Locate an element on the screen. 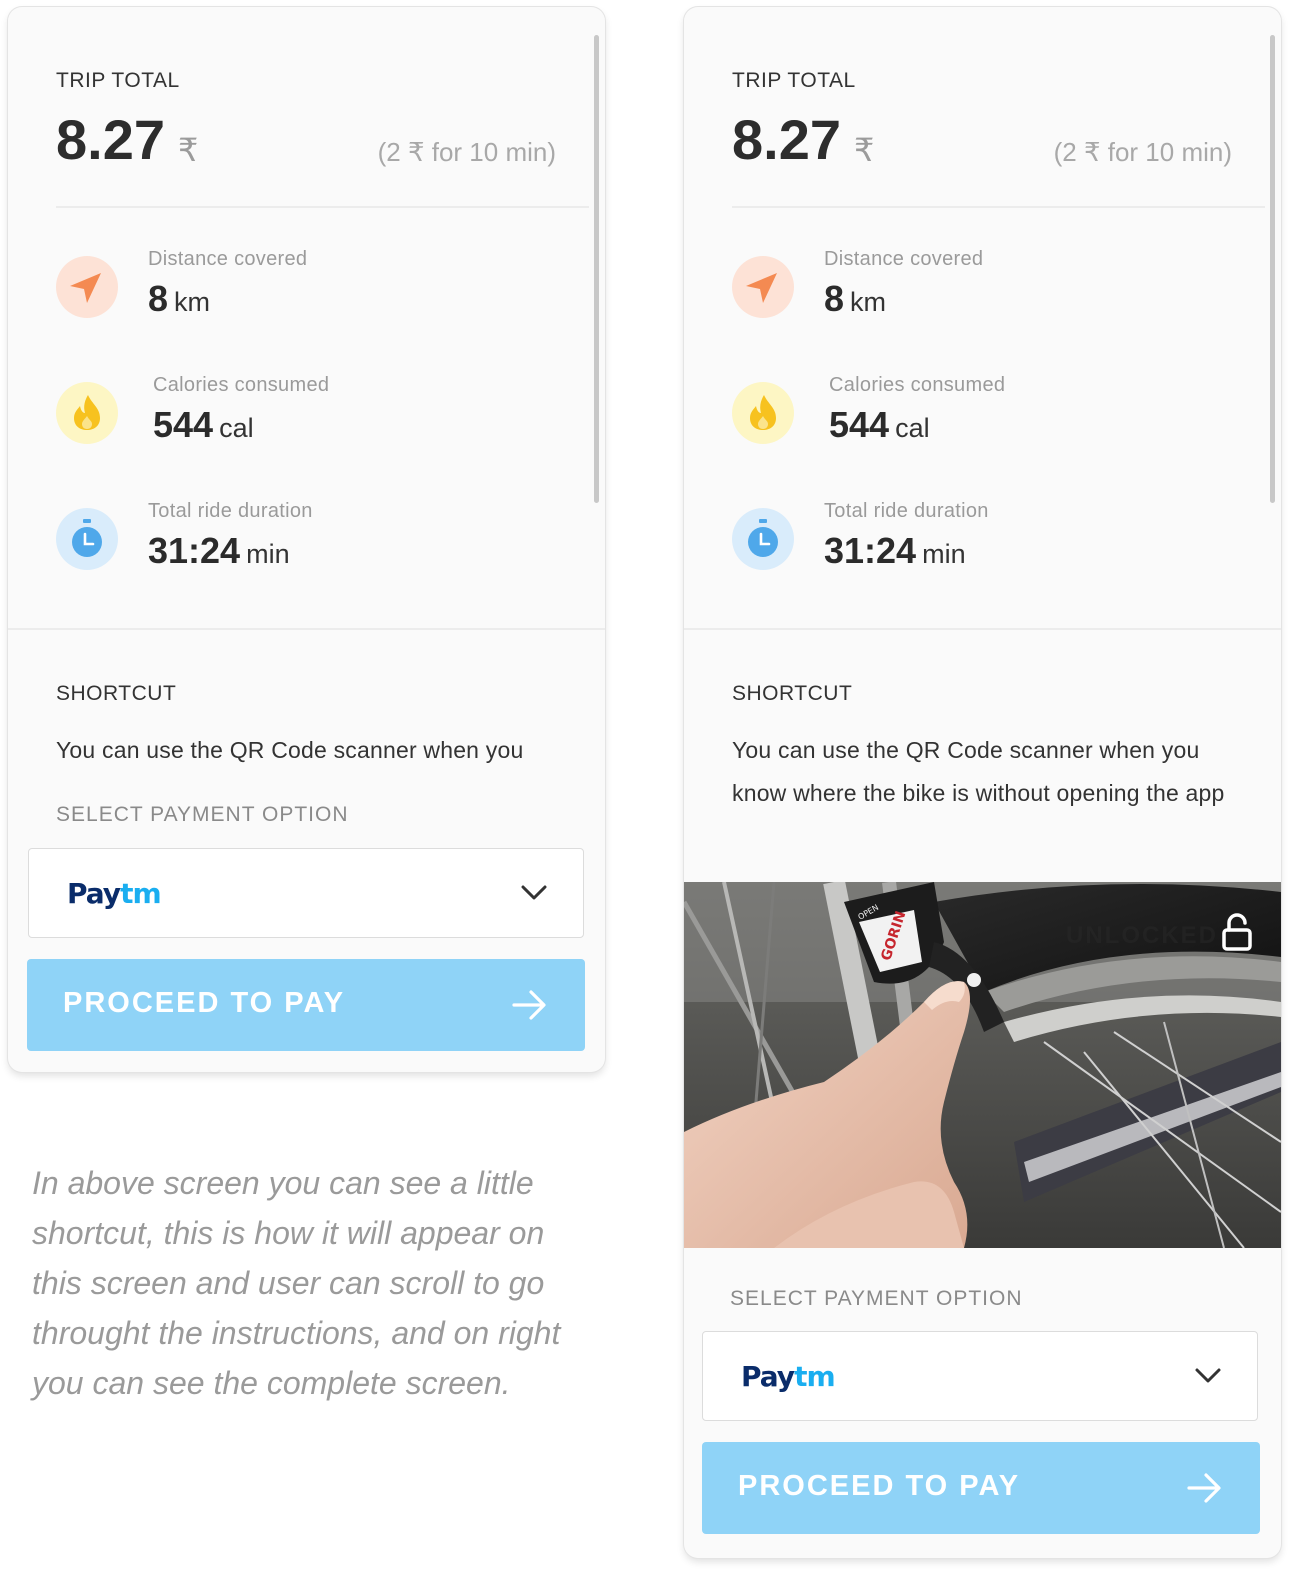 Image resolution: width=1296 pixels, height=1576 pixels. bike-lock-photo: GORIN OPEN UNLOCKED is located at coordinates (982, 1065).